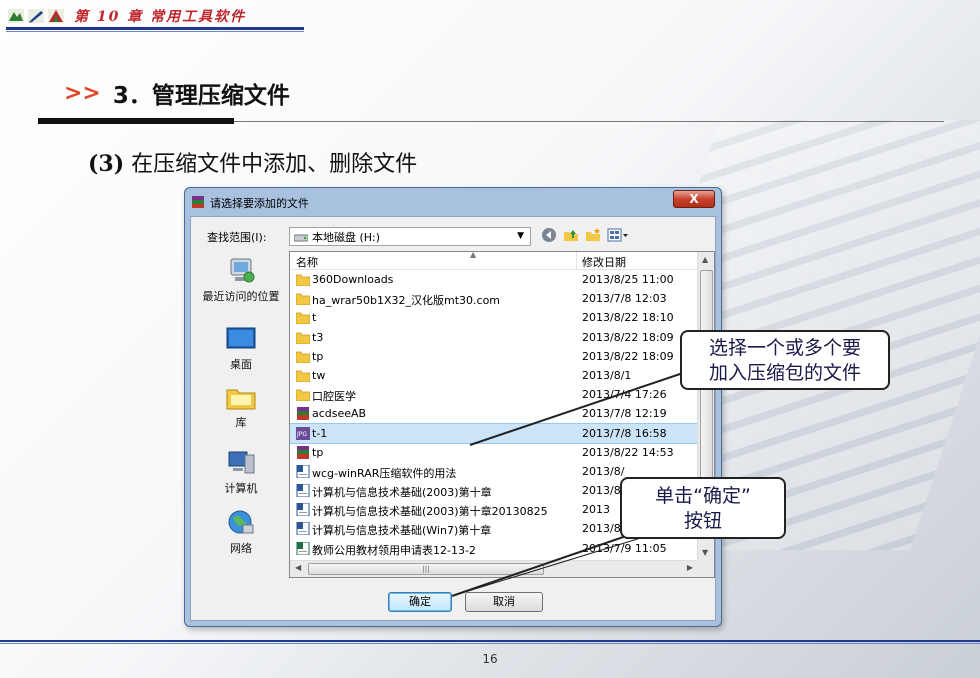 The width and height of the screenshot is (980, 678). What do you see at coordinates (339, 414) in the screenshot?
I see `file-name: acdseeAB` at bounding box center [339, 414].